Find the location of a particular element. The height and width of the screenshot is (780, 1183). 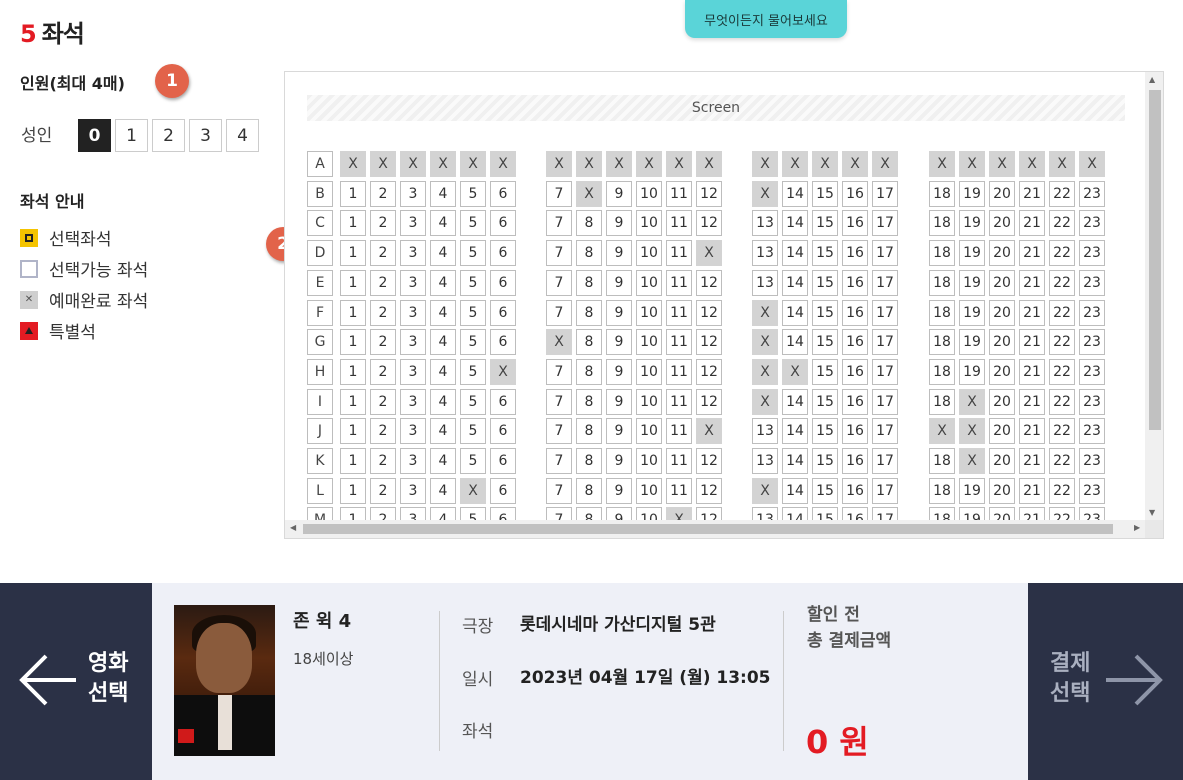

seat-g-5: 5 is located at coordinates (473, 342).